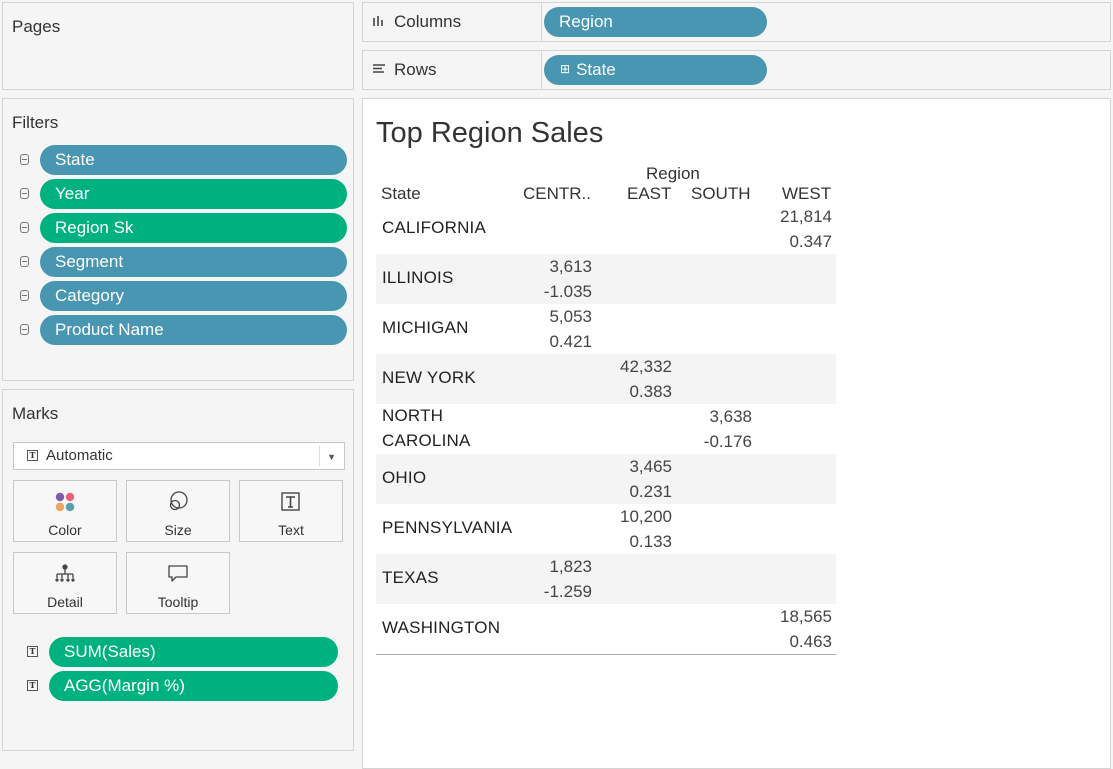 Image resolution: width=1113 pixels, height=769 pixels. What do you see at coordinates (379, 70) in the screenshot?
I see `rows-icon` at bounding box center [379, 70].